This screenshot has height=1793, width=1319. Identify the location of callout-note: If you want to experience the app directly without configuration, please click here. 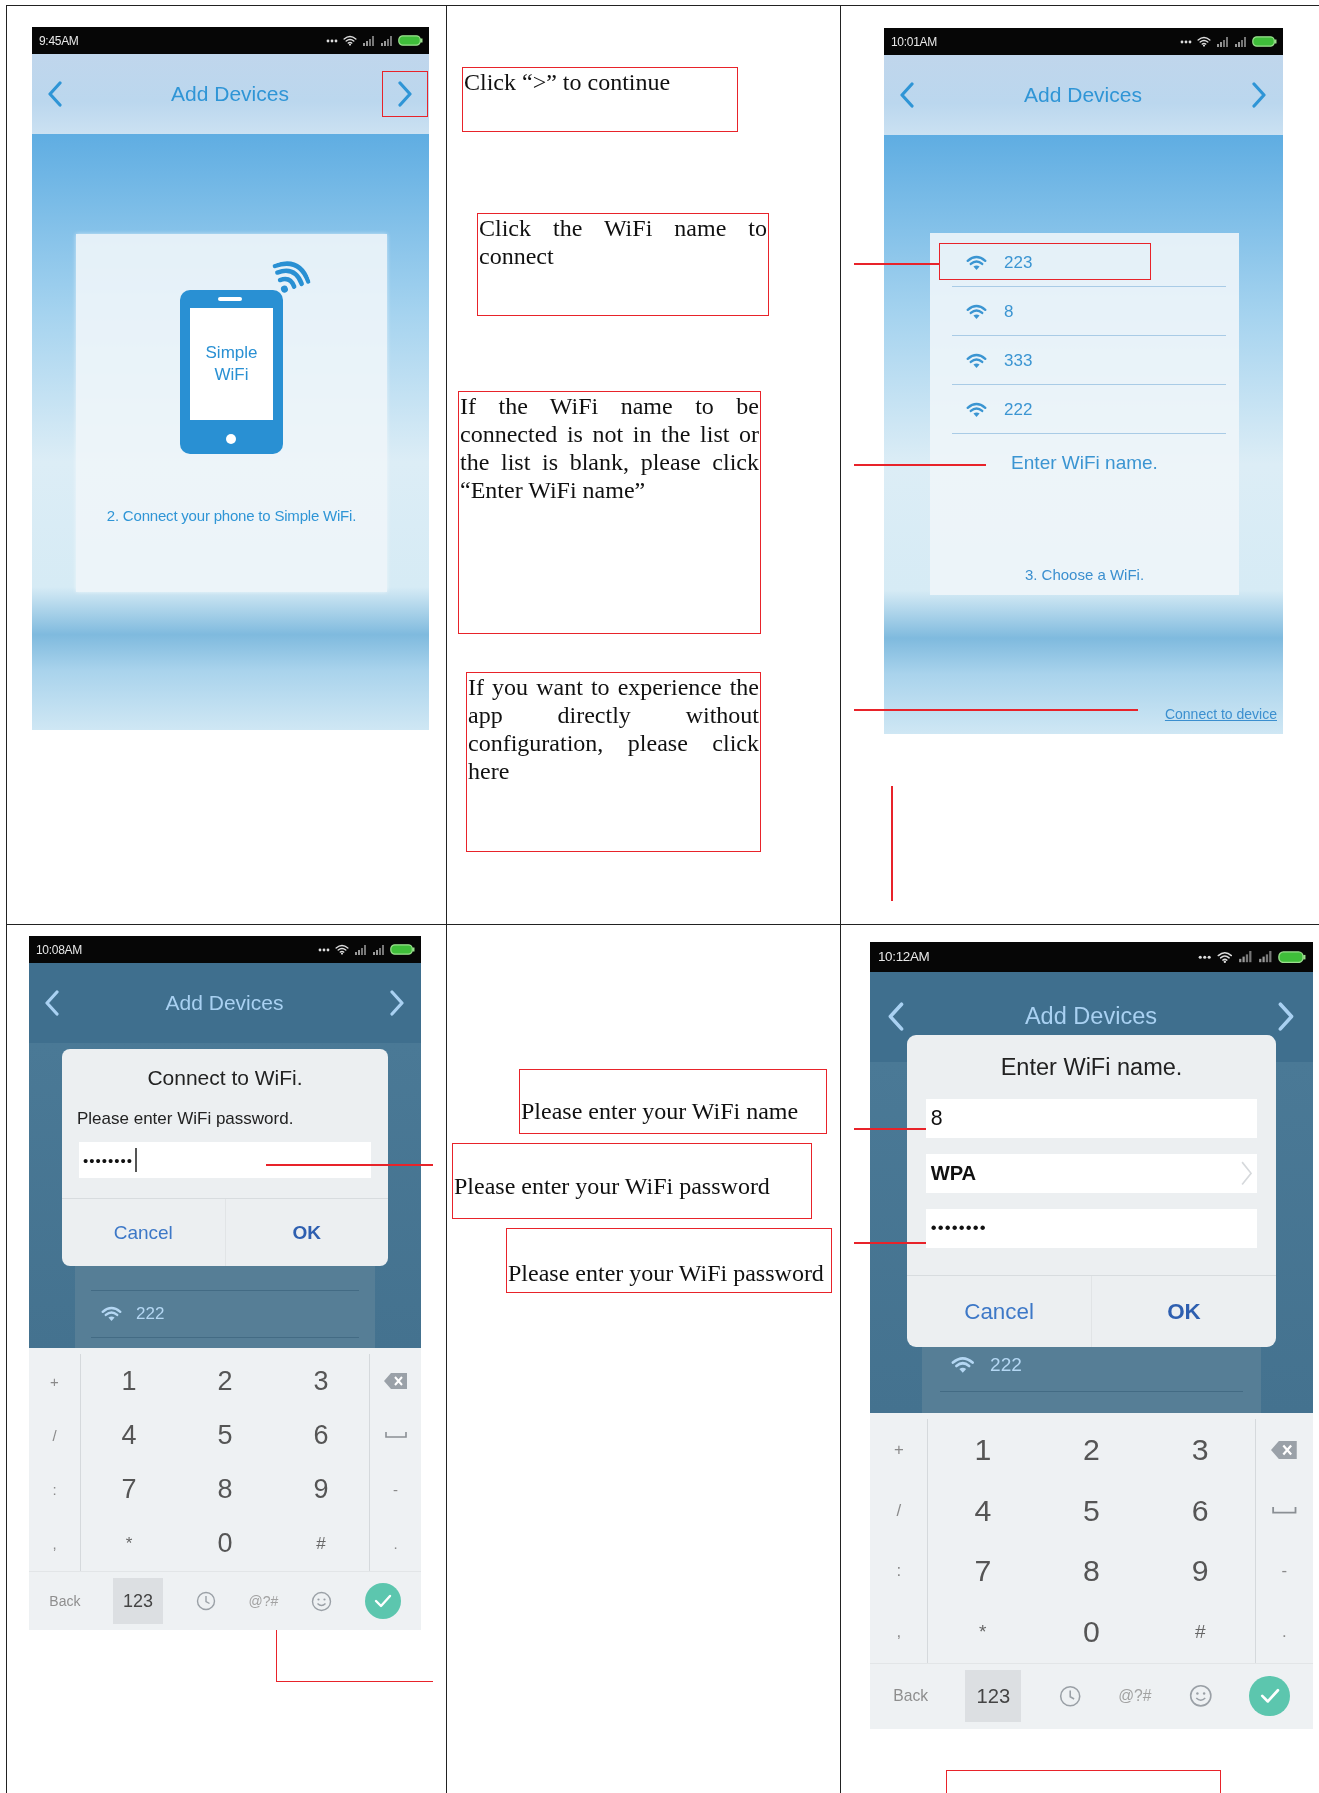
(613, 762).